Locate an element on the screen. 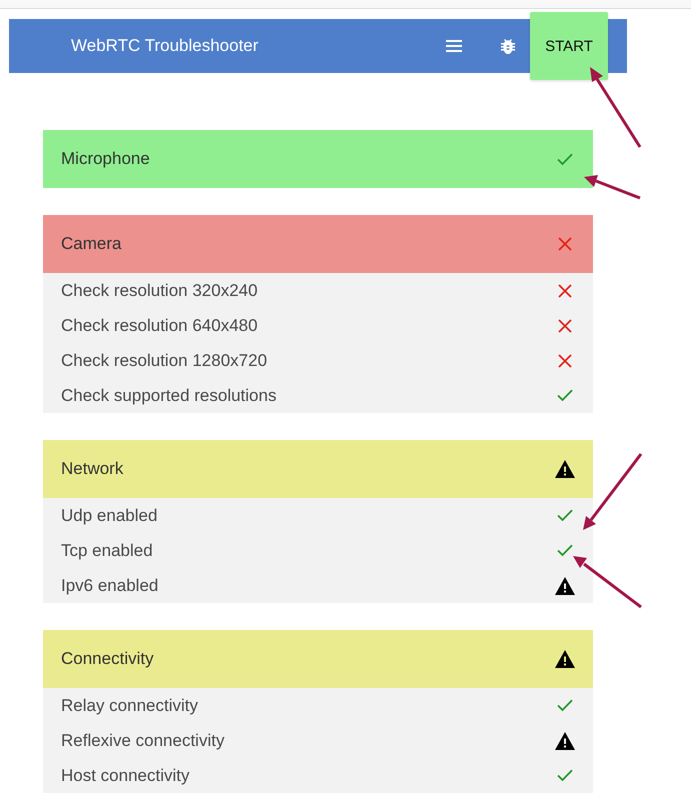 The width and height of the screenshot is (691, 800). start-button: START is located at coordinates (569, 46).